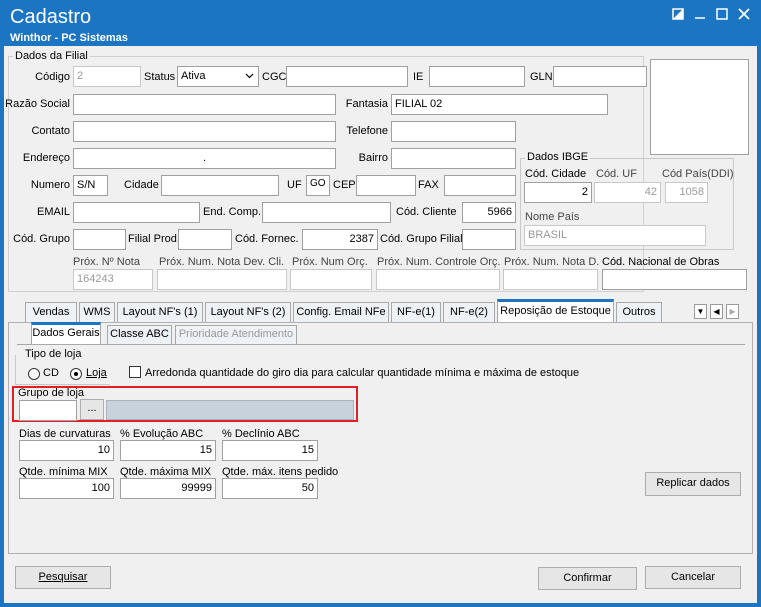 The width and height of the screenshot is (761, 607). What do you see at coordinates (76, 374) in the screenshot?
I see `loja-radio` at bounding box center [76, 374].